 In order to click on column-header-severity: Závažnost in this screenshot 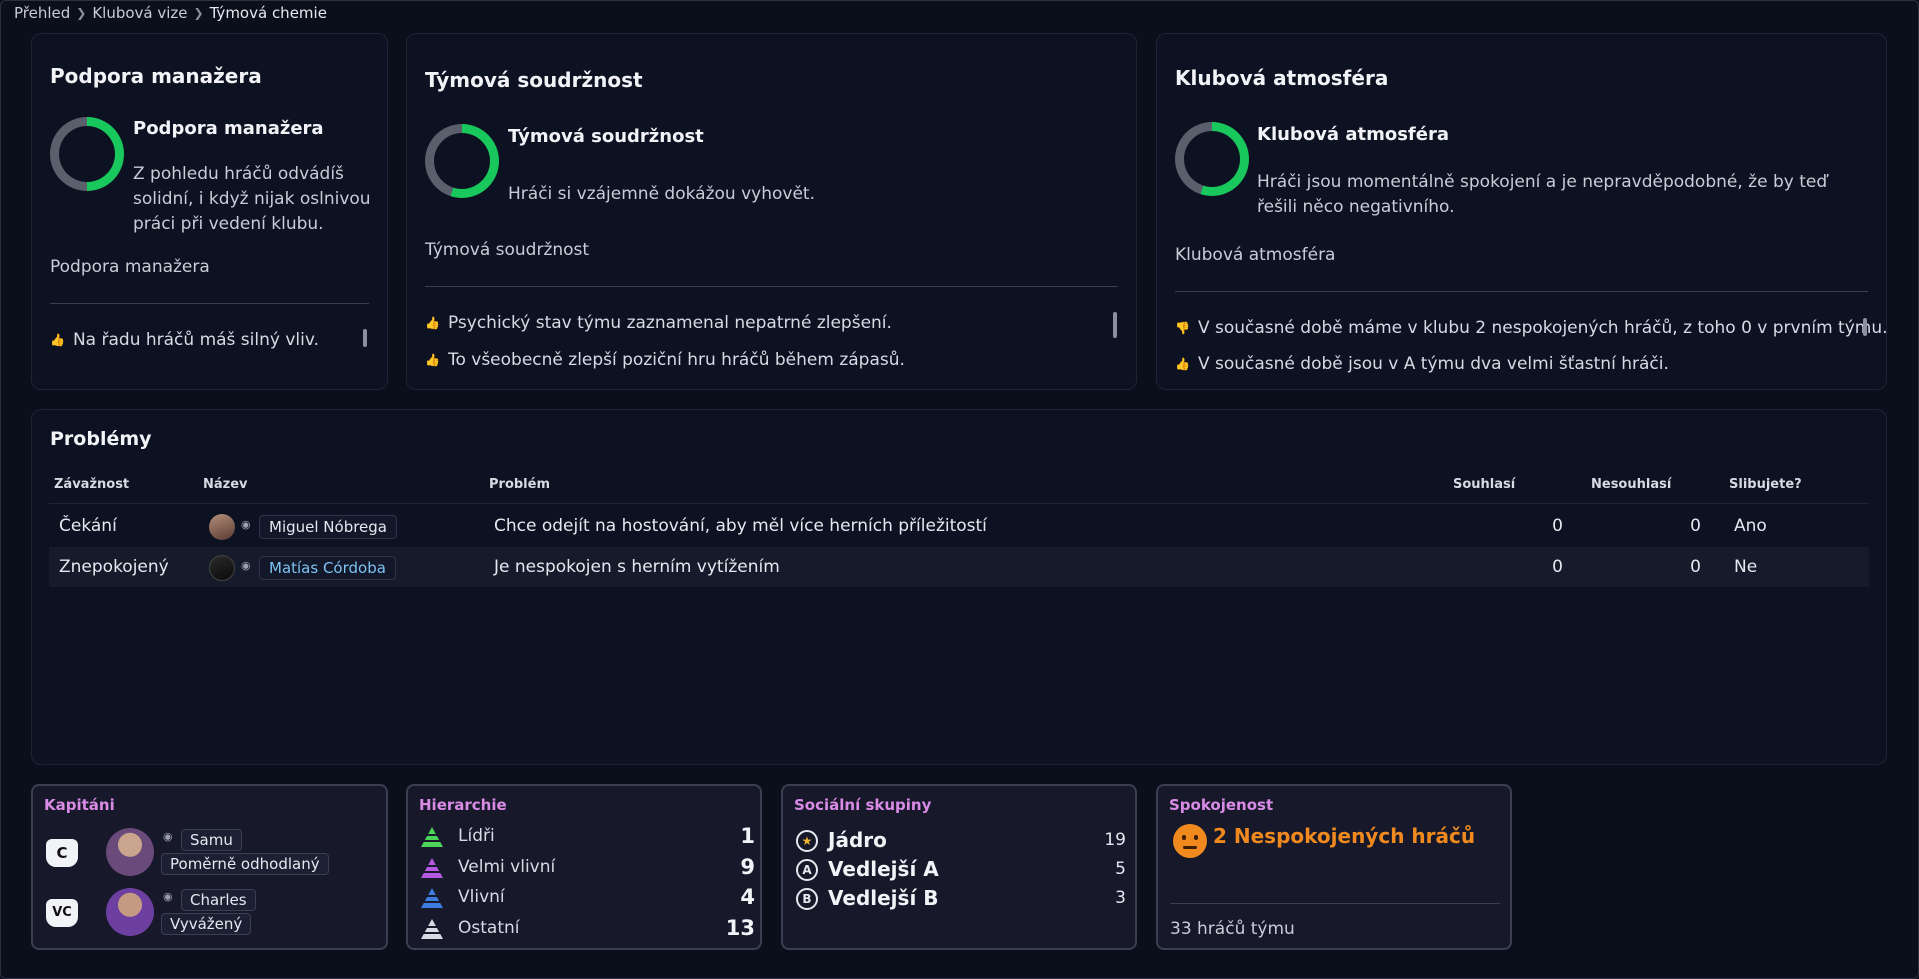, I will do `click(91, 484)`.